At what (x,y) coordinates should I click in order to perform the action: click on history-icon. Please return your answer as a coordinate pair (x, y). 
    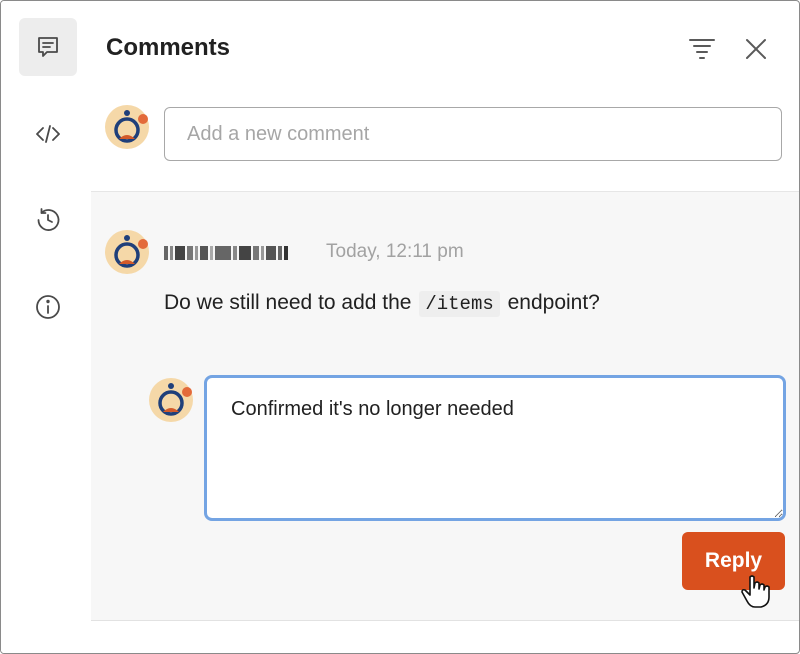
    Looking at the image, I should click on (48, 219).